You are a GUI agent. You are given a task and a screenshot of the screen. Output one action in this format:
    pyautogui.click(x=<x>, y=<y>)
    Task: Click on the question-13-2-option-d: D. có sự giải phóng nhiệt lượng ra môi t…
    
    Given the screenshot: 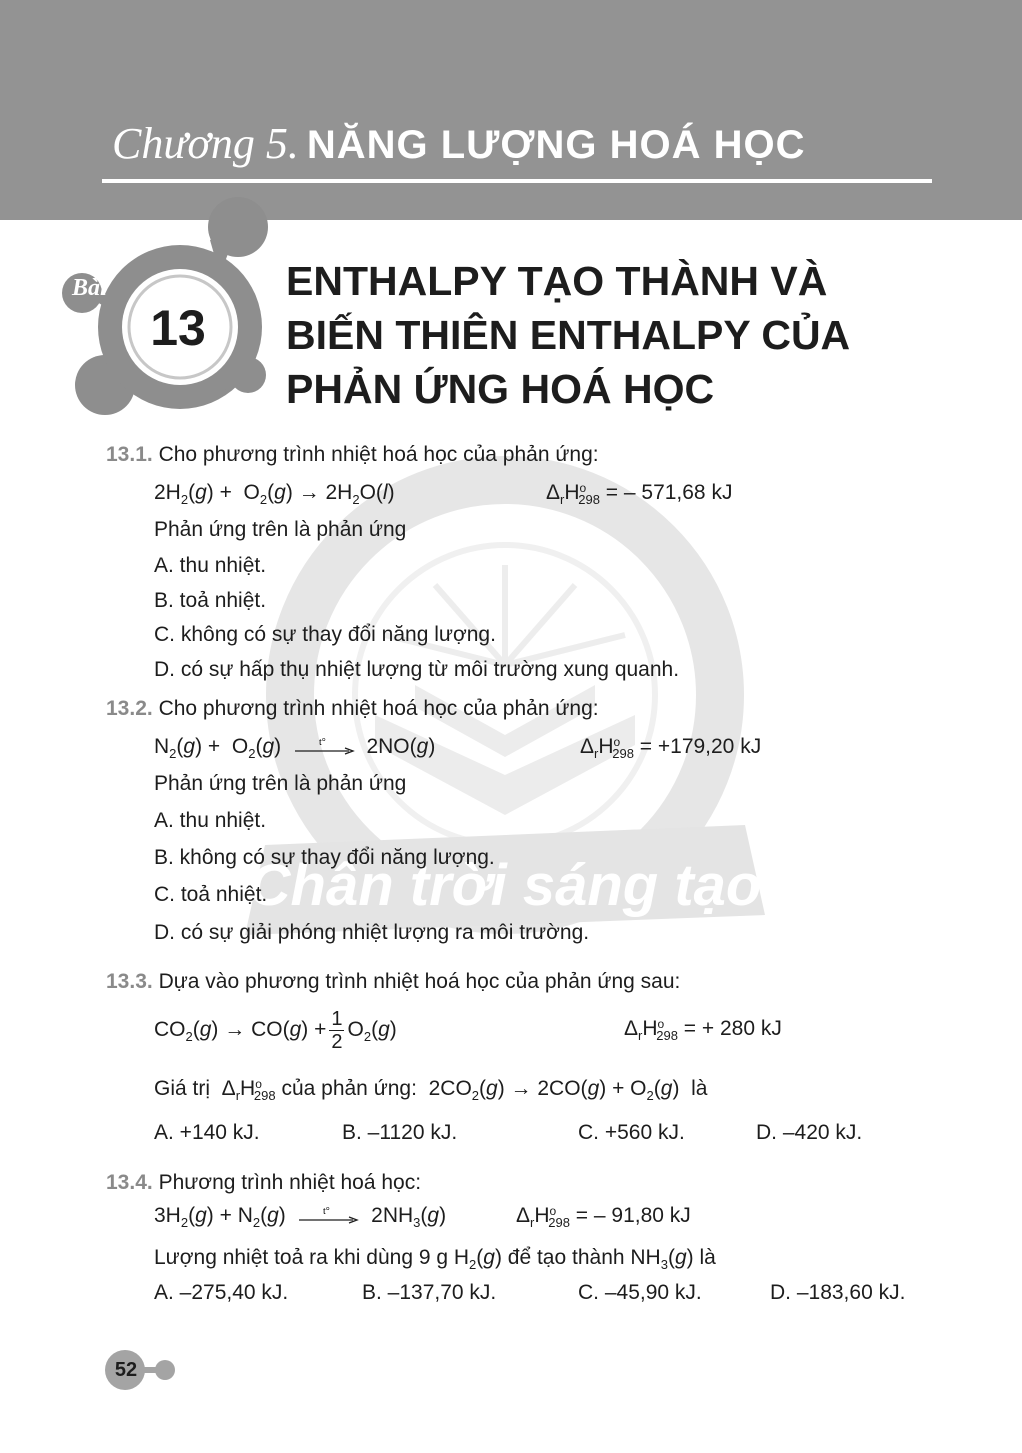 What is the action you would take?
    pyautogui.click(x=372, y=932)
    